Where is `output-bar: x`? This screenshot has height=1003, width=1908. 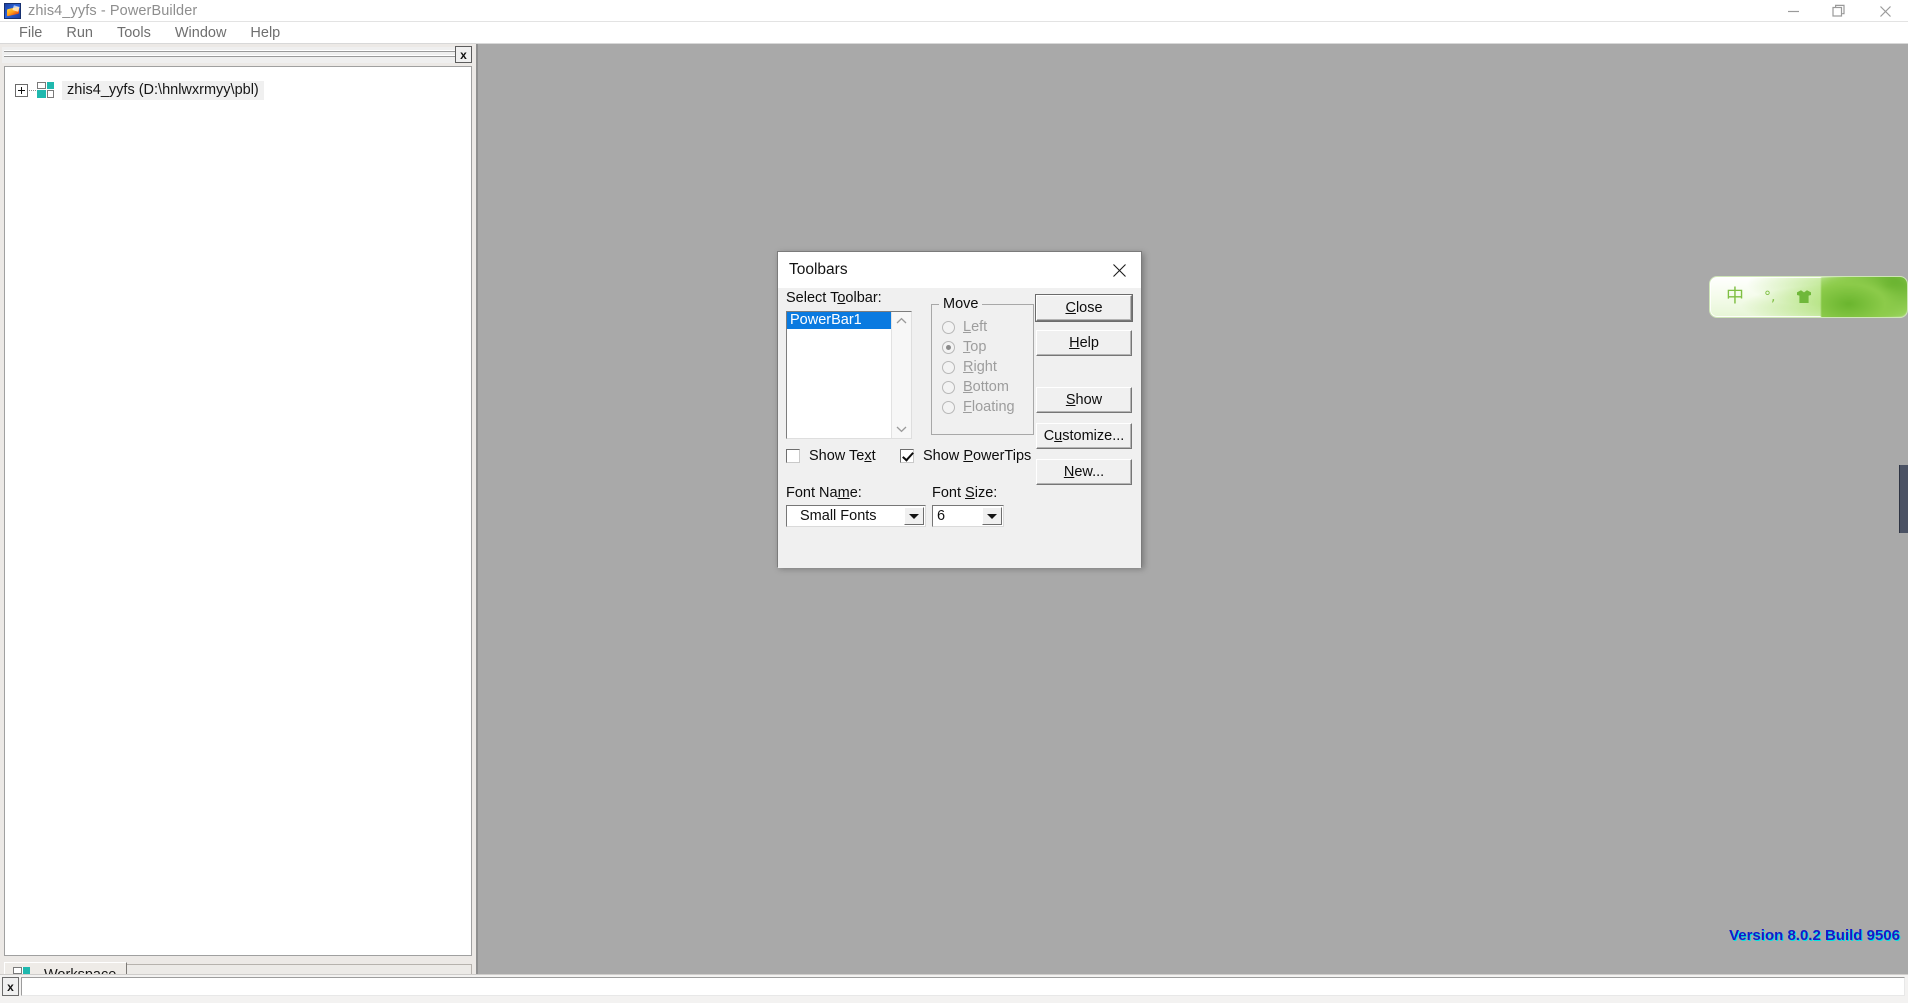
output-bar: x is located at coordinates (954, 988).